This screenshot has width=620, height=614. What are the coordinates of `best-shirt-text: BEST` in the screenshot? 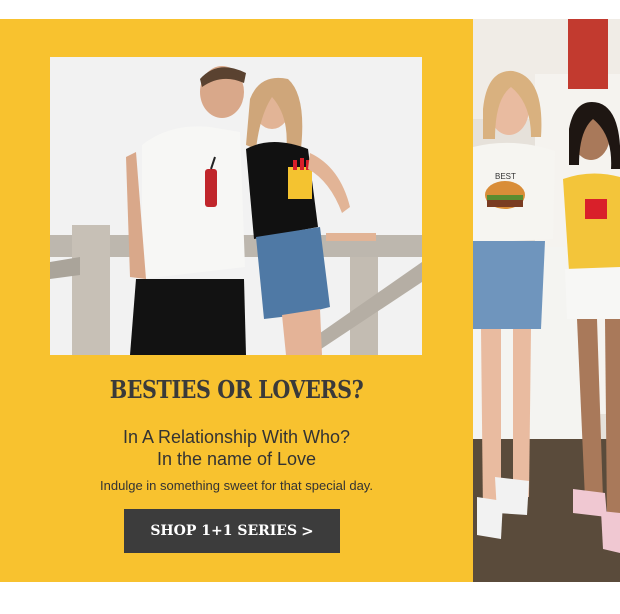 It's located at (505, 176).